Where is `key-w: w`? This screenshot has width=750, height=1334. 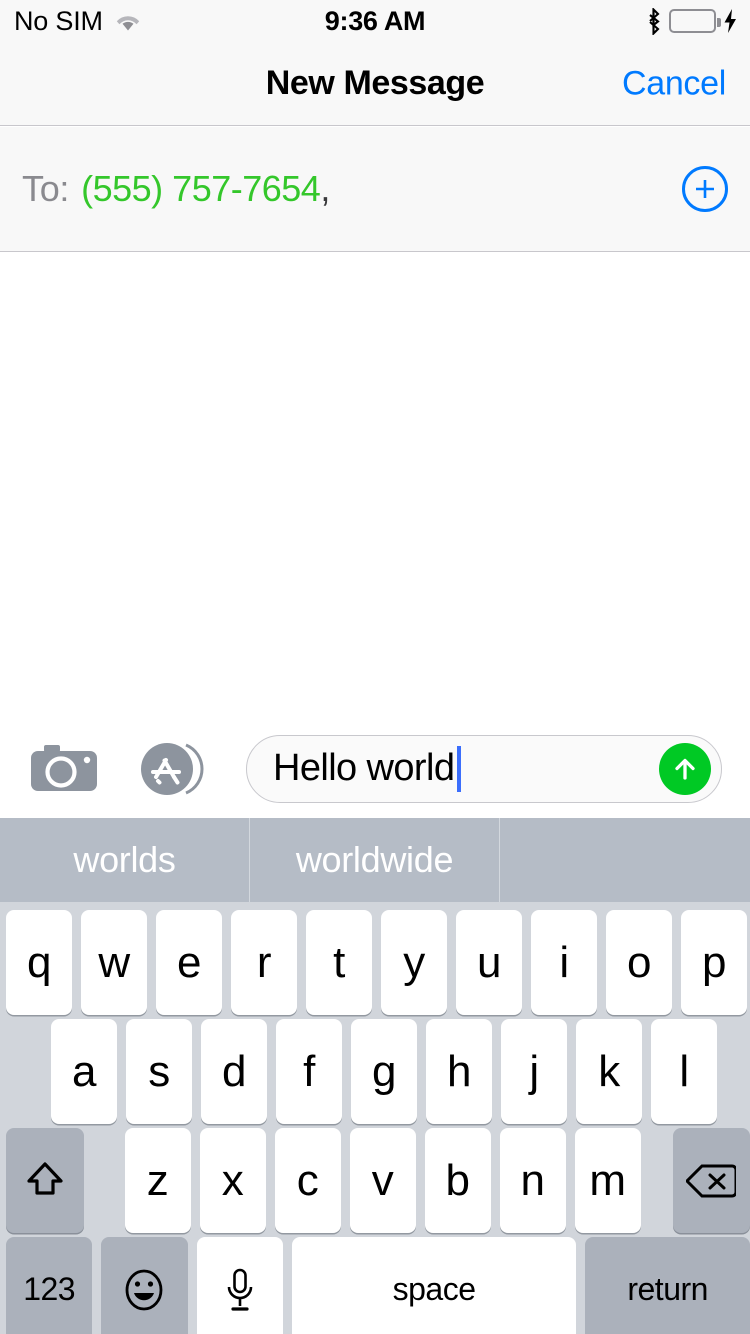
key-w: w is located at coordinates (114, 962).